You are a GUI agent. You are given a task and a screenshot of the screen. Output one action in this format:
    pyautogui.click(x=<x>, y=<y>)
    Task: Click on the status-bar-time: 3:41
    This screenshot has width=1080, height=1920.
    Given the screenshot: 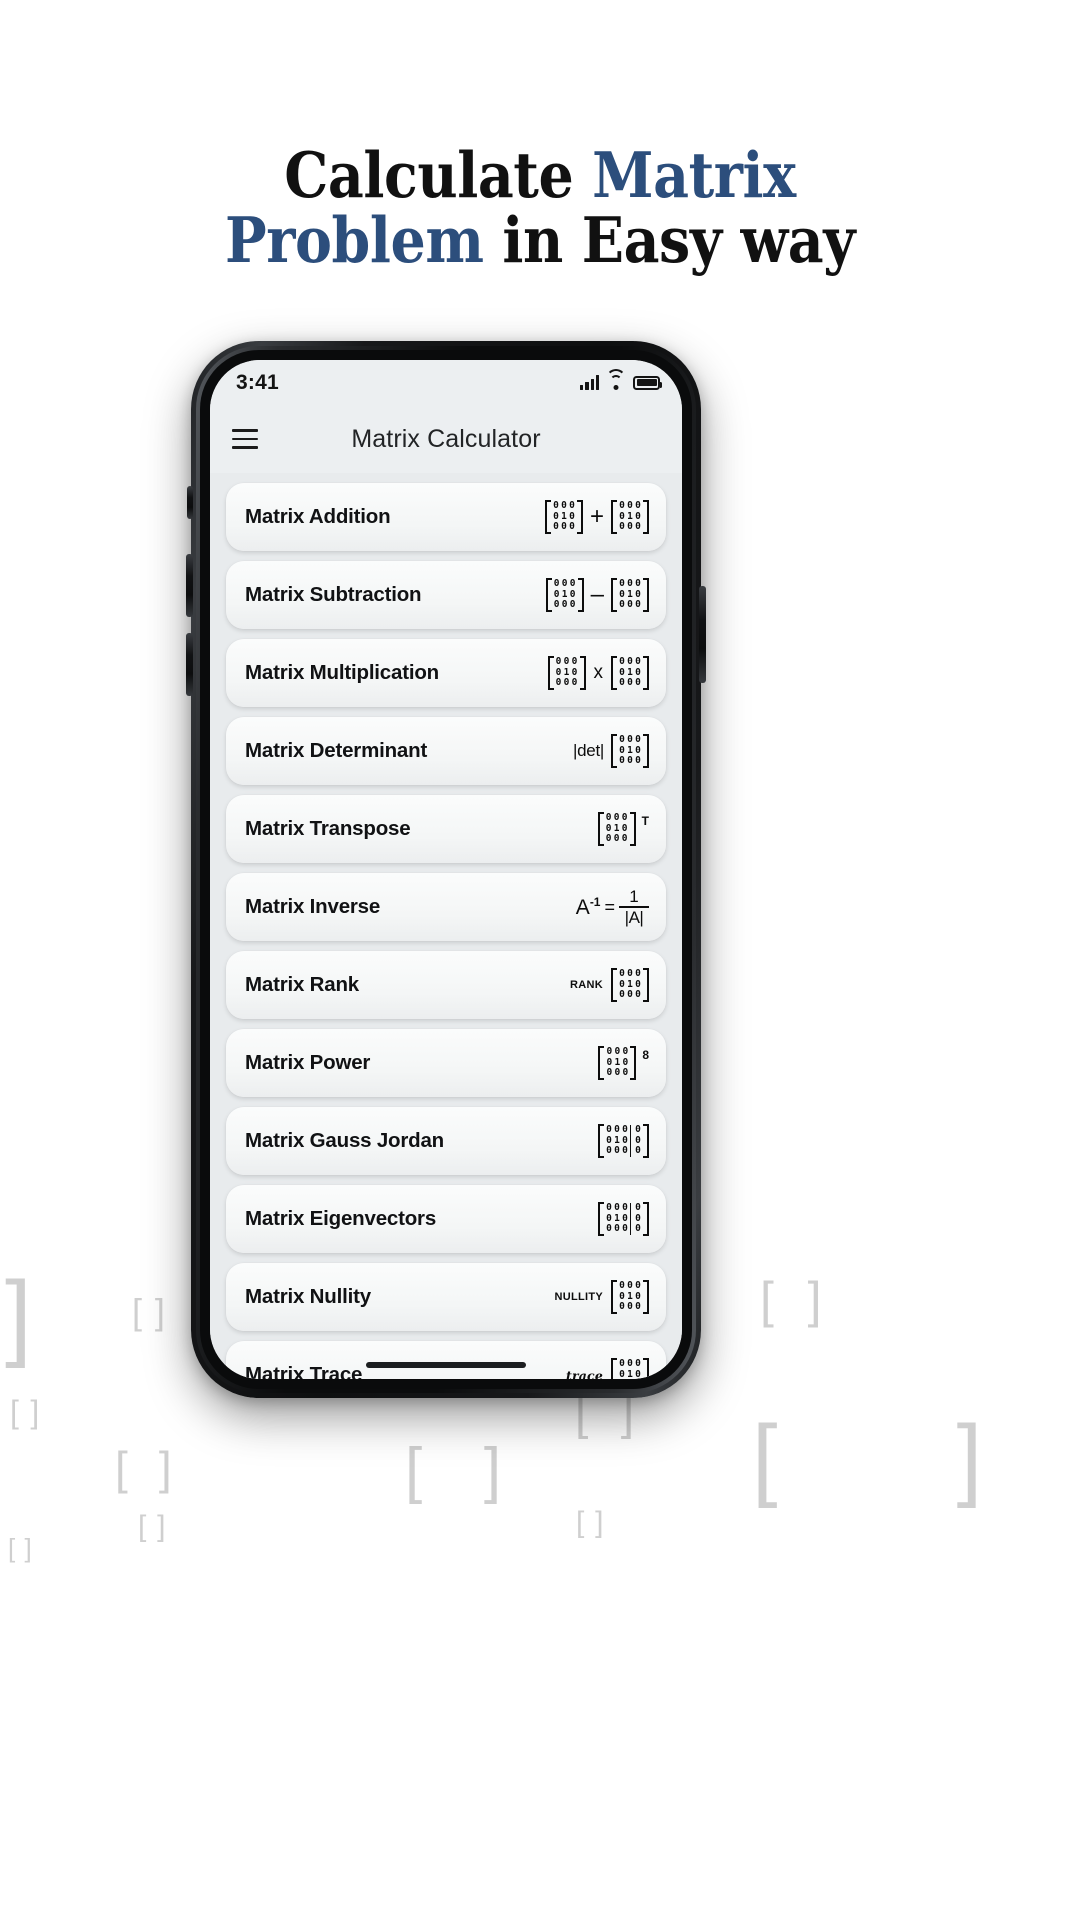 What is the action you would take?
    pyautogui.click(x=257, y=382)
    